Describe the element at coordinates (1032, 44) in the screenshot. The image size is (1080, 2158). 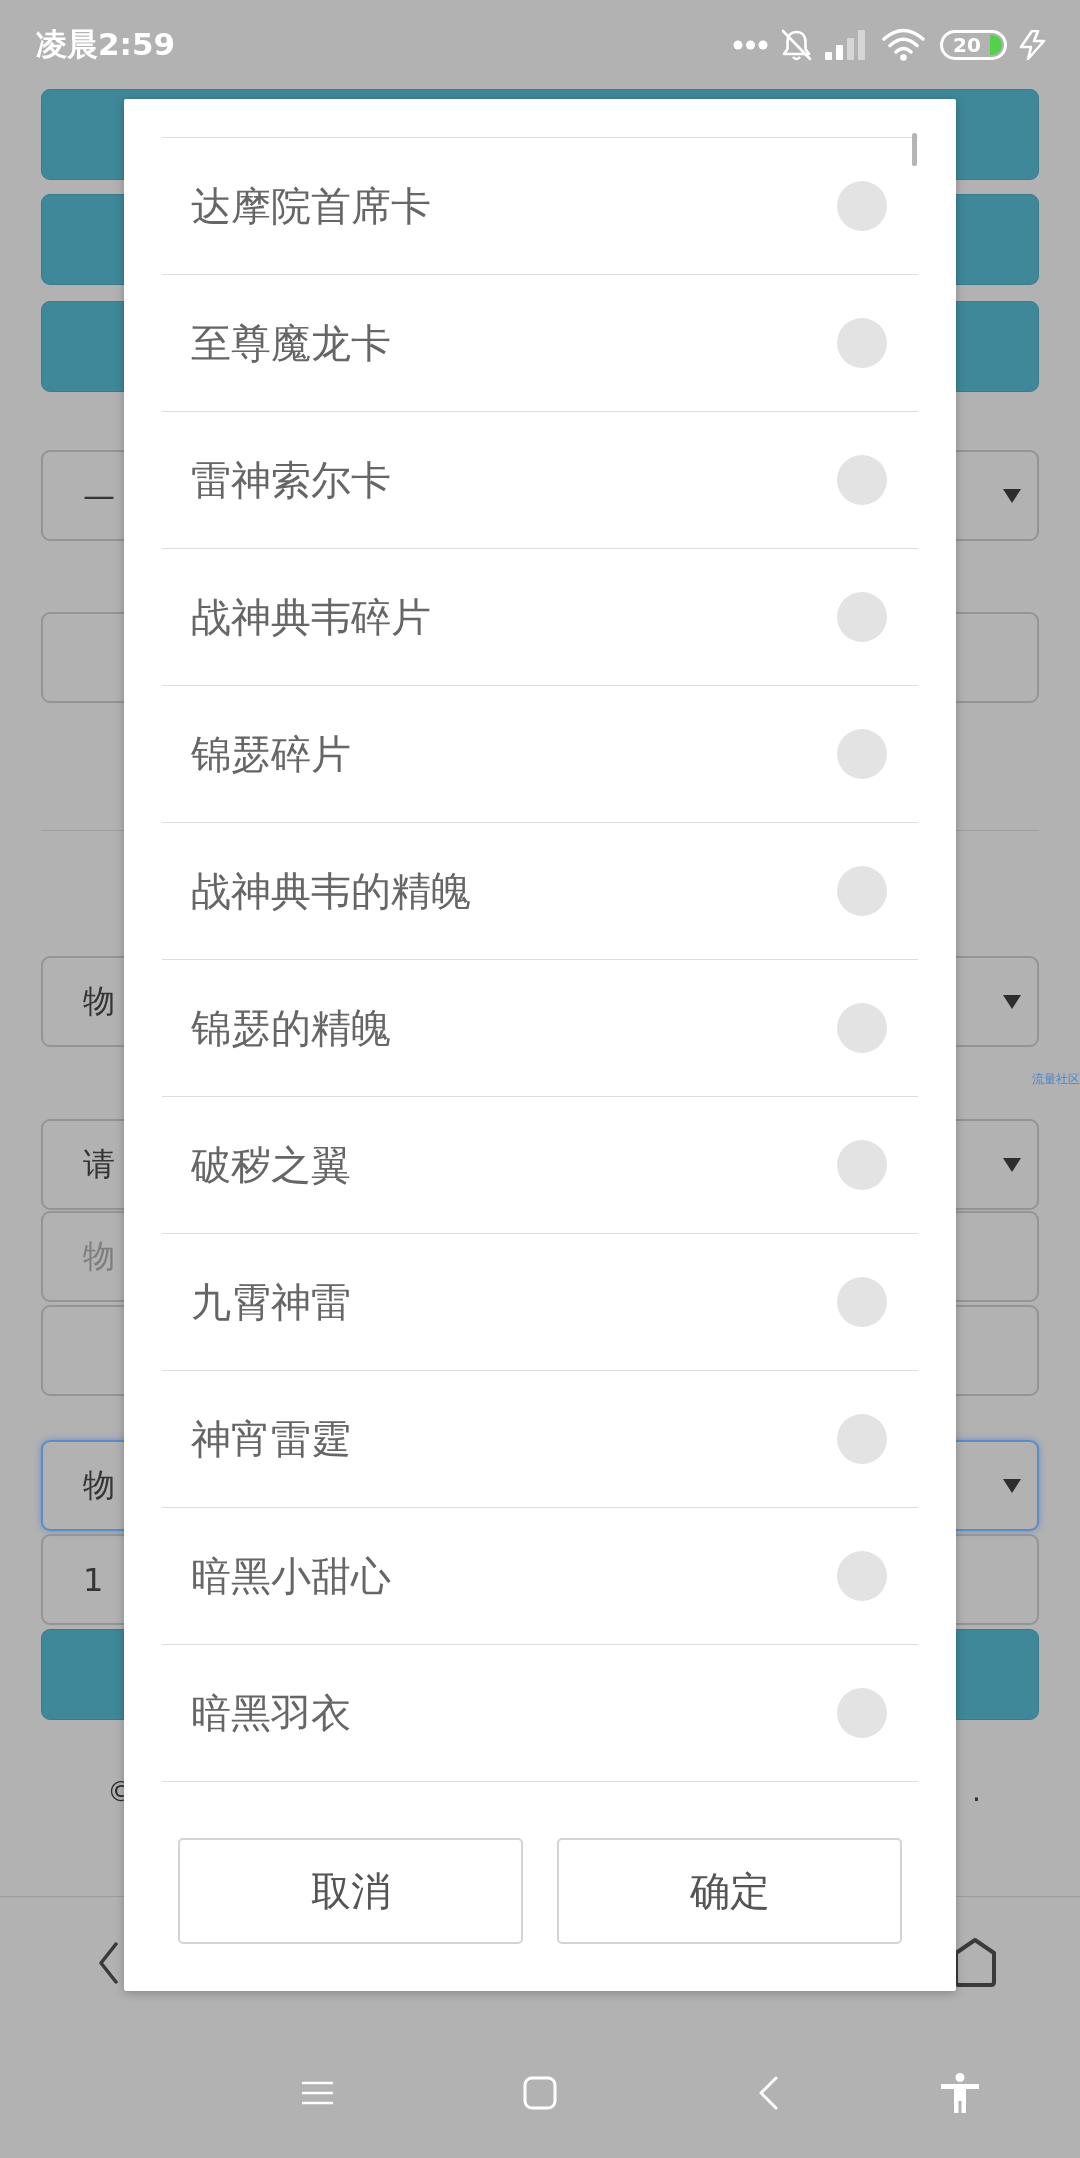
I see `charging-bolt-icon` at that location.